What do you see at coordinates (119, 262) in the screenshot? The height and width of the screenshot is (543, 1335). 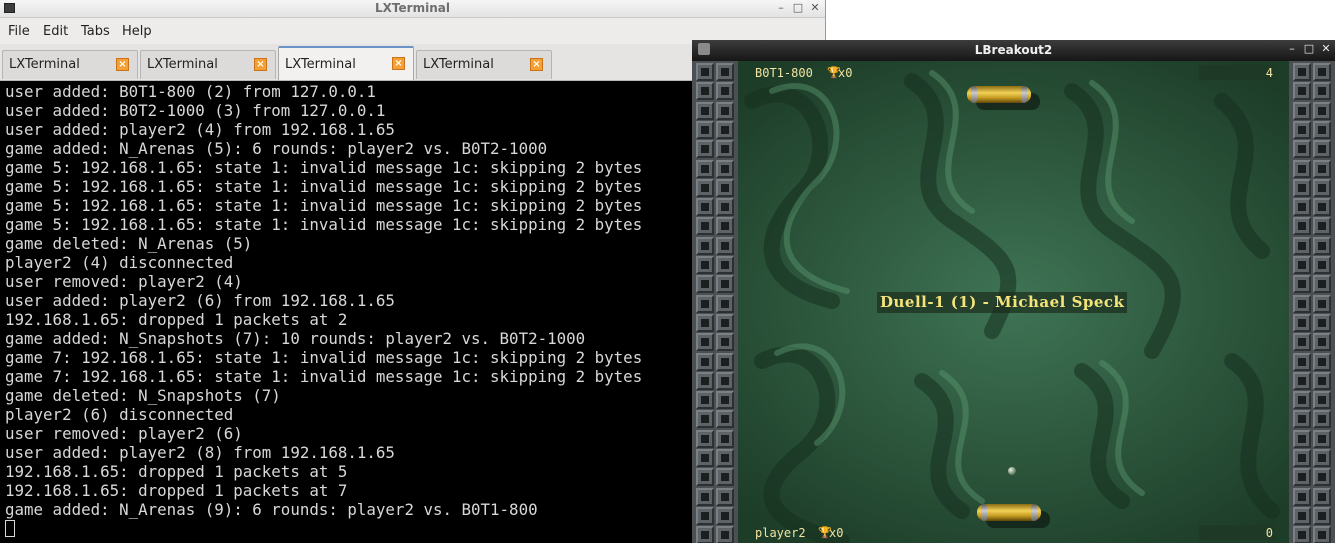 I see `terminal-line: player2 (4) disconnected` at bounding box center [119, 262].